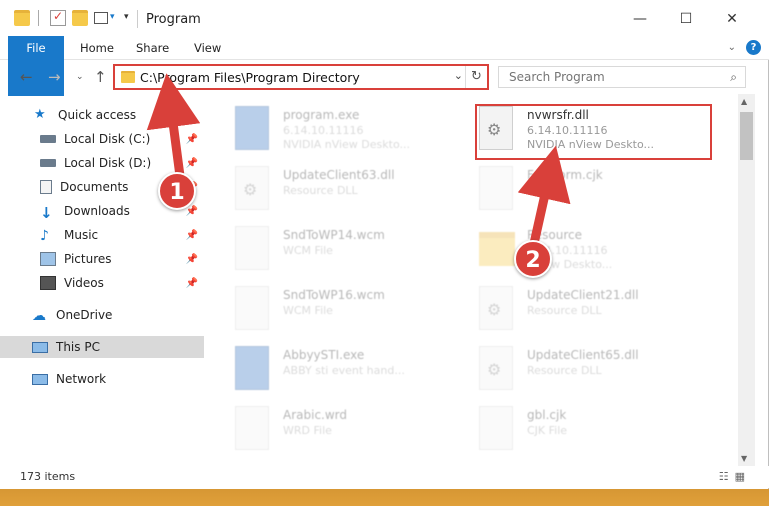 This screenshot has height=506, width=769. What do you see at coordinates (583, 295) in the screenshot?
I see `file-name: UpdateClient21.dll` at bounding box center [583, 295].